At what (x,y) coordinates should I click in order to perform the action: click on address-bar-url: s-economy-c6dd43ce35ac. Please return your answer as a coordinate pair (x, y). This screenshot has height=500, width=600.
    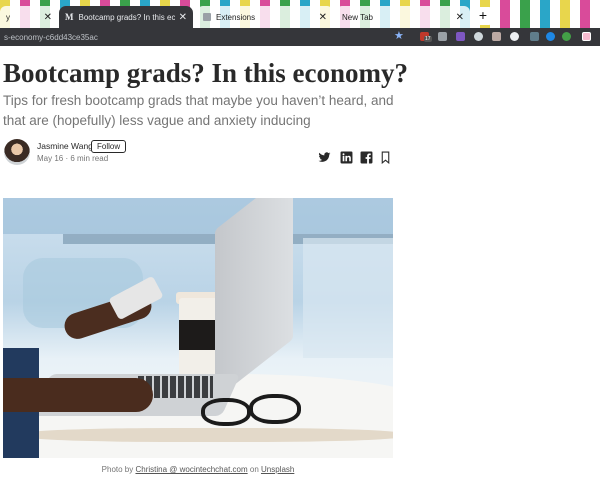
    Looking at the image, I should click on (49, 37).